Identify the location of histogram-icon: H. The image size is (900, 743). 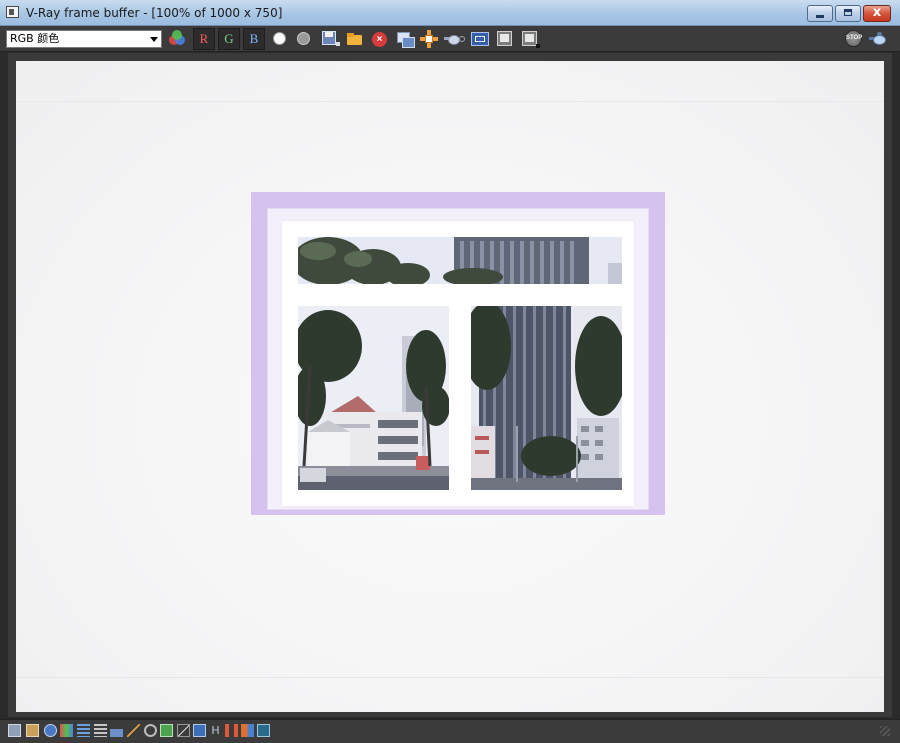
(215, 730).